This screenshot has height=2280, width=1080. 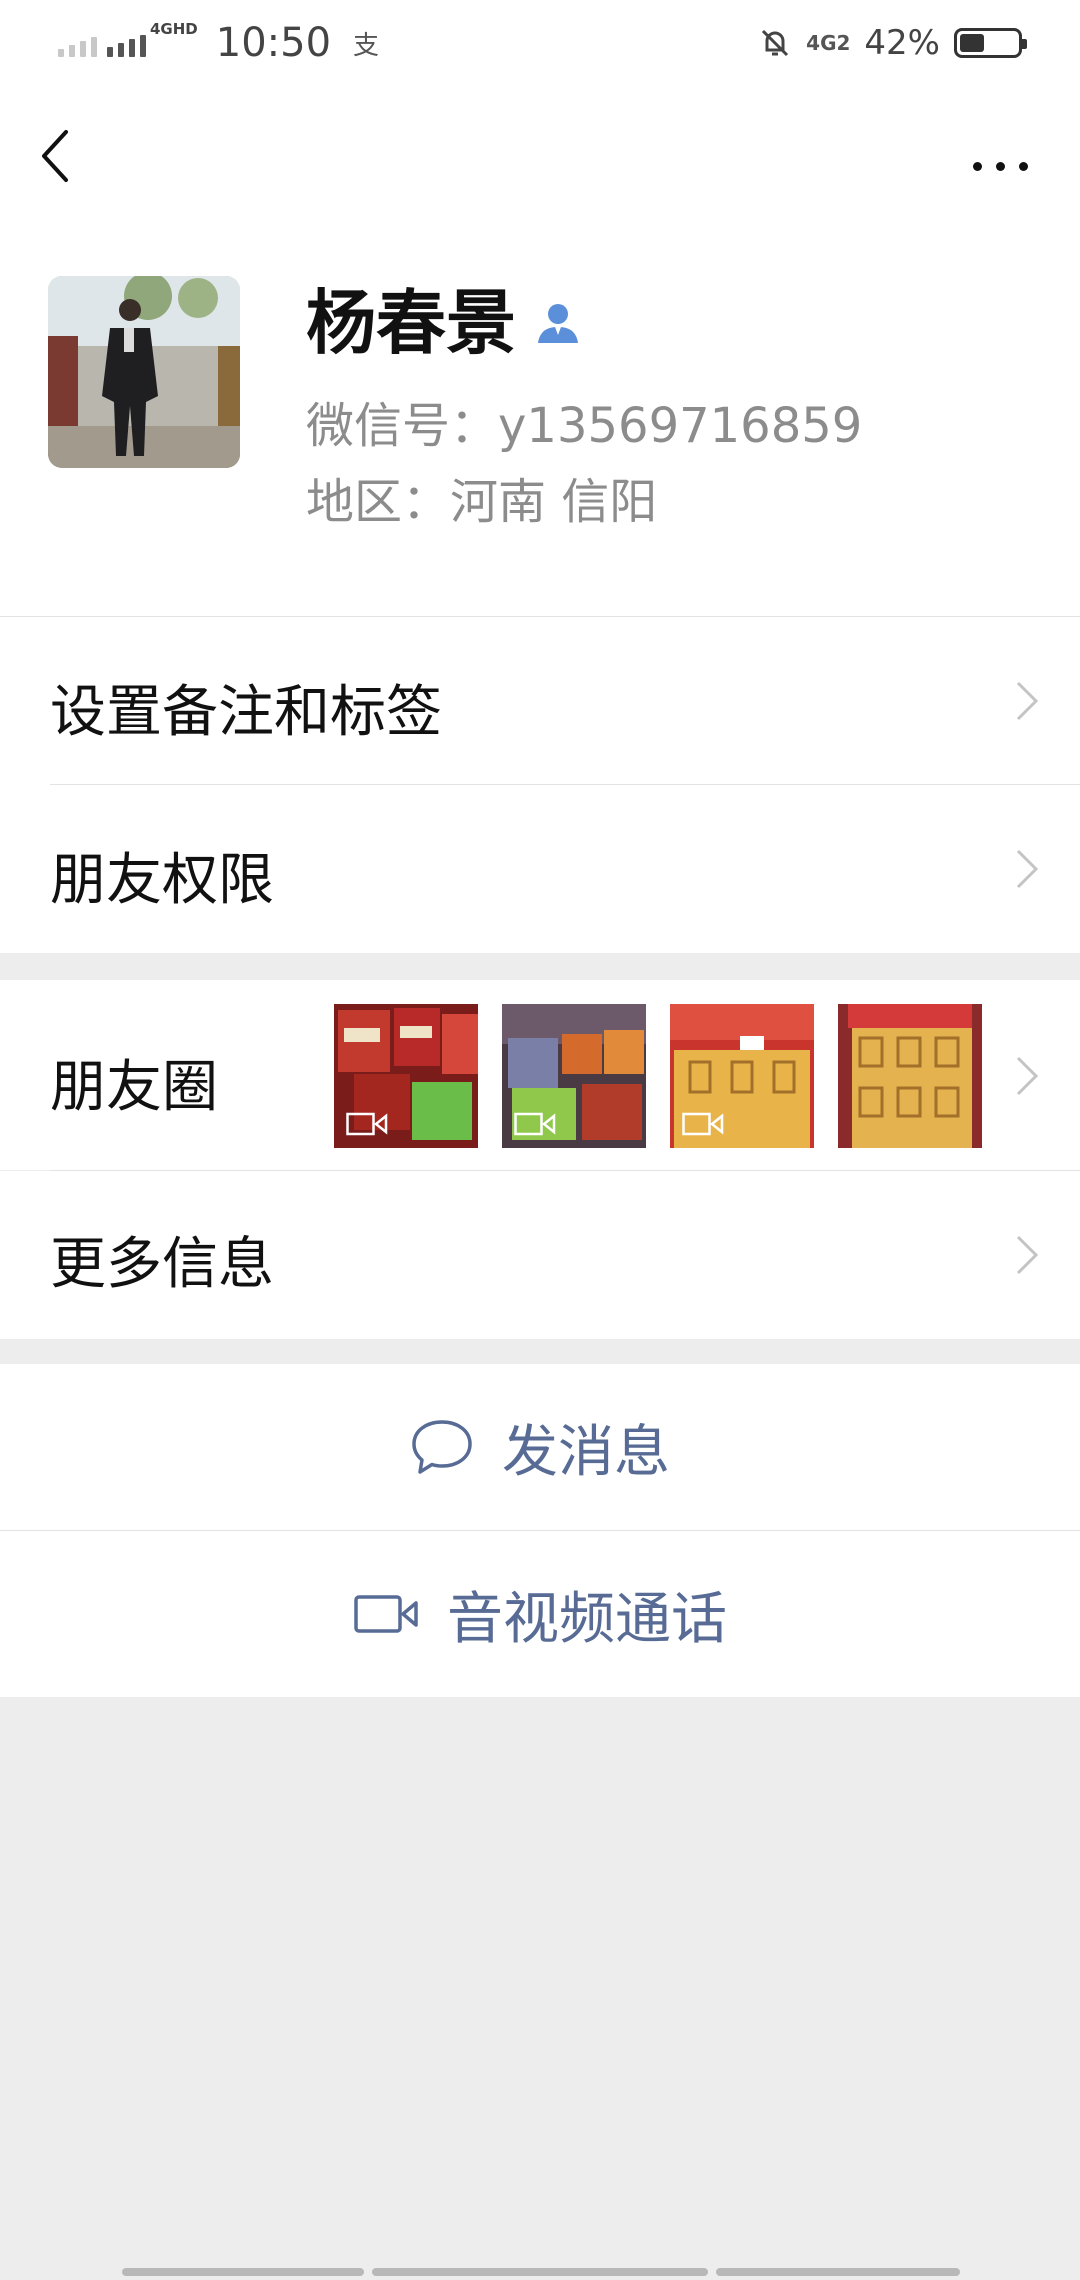 I want to click on battery-percent: 42%, so click(x=902, y=43).